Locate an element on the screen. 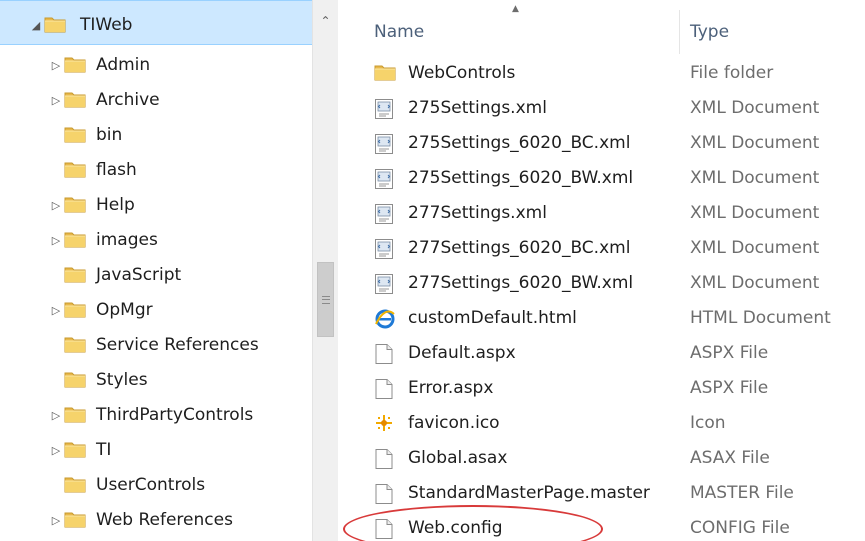 The width and height of the screenshot is (865, 541). file-row: favicon.ico Icon is located at coordinates (601, 423).